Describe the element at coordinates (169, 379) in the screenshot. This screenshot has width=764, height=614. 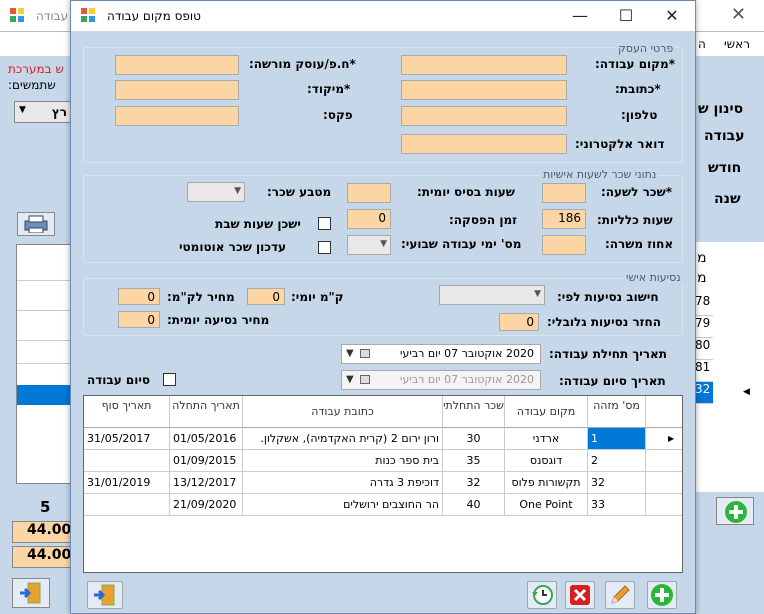
I see `finished-checkbox` at that location.